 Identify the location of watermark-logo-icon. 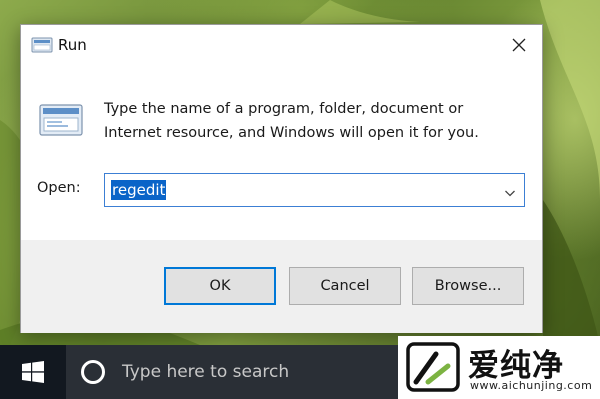
(433, 367).